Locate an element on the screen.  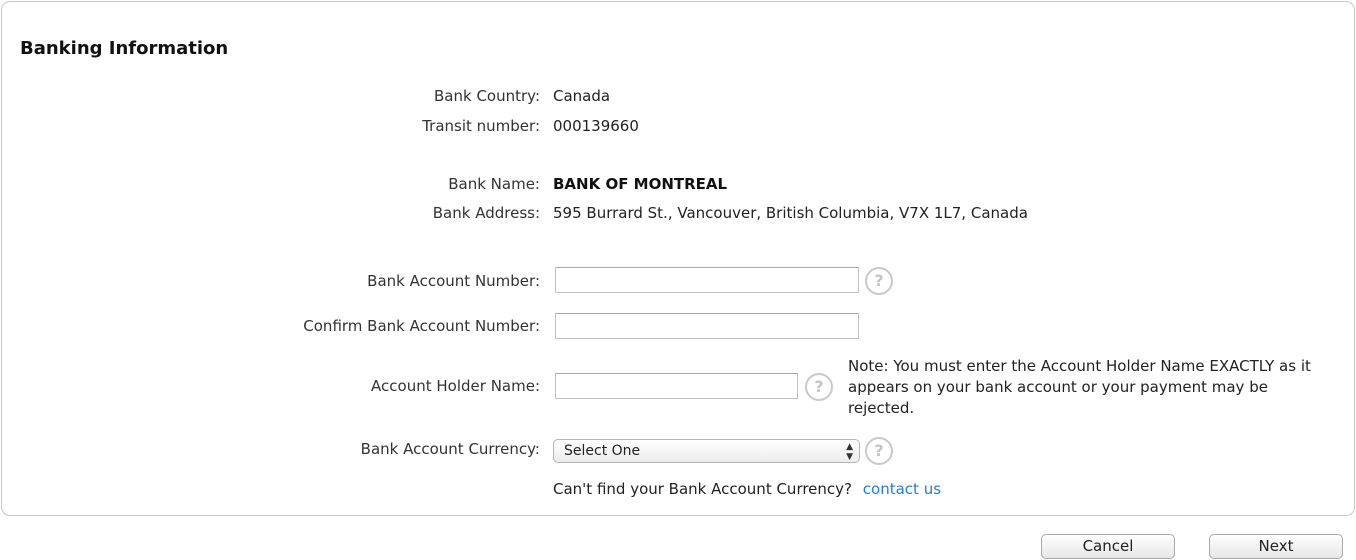
bank-name-label: Bank Name: is located at coordinates (494, 184).